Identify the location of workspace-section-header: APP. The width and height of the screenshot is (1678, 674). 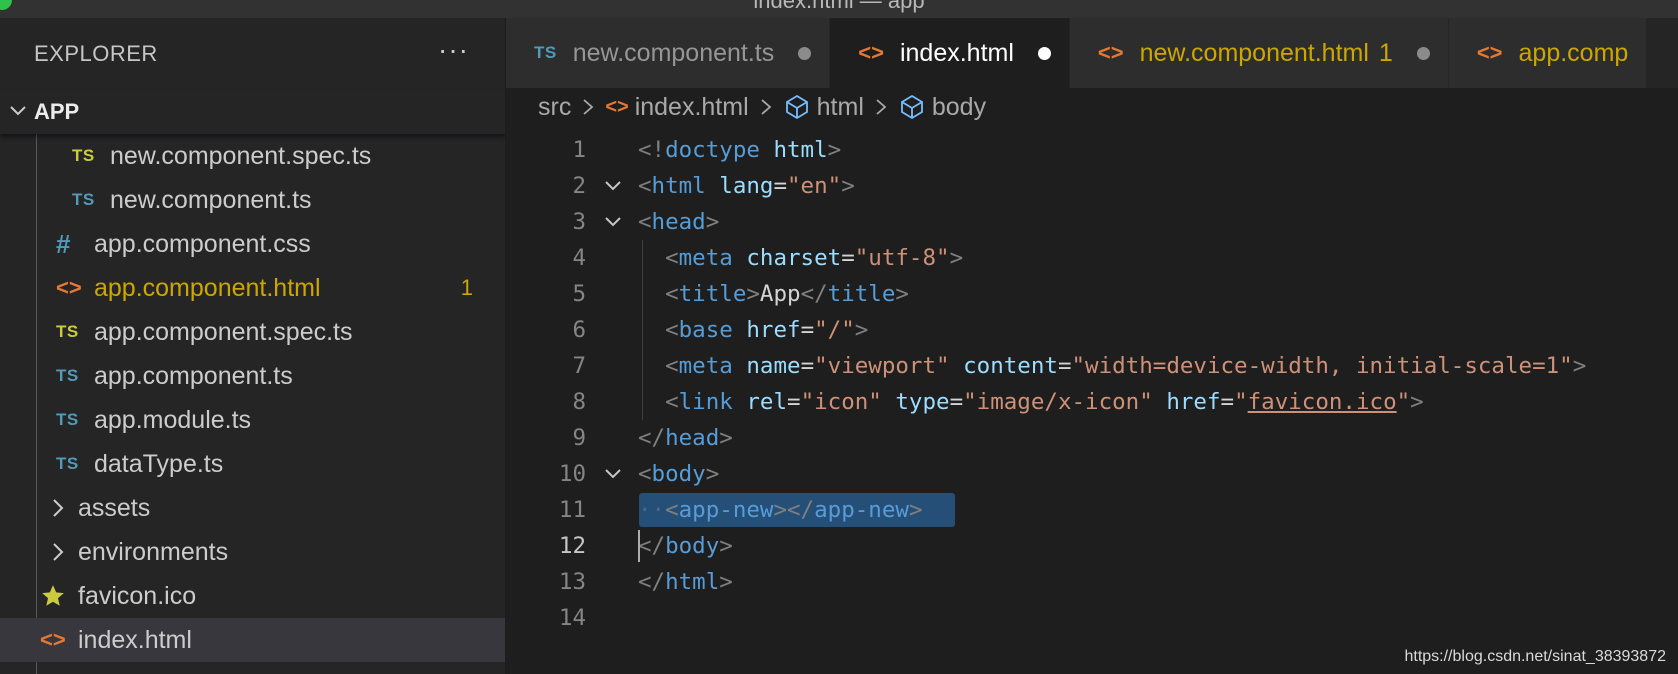
(252, 112).